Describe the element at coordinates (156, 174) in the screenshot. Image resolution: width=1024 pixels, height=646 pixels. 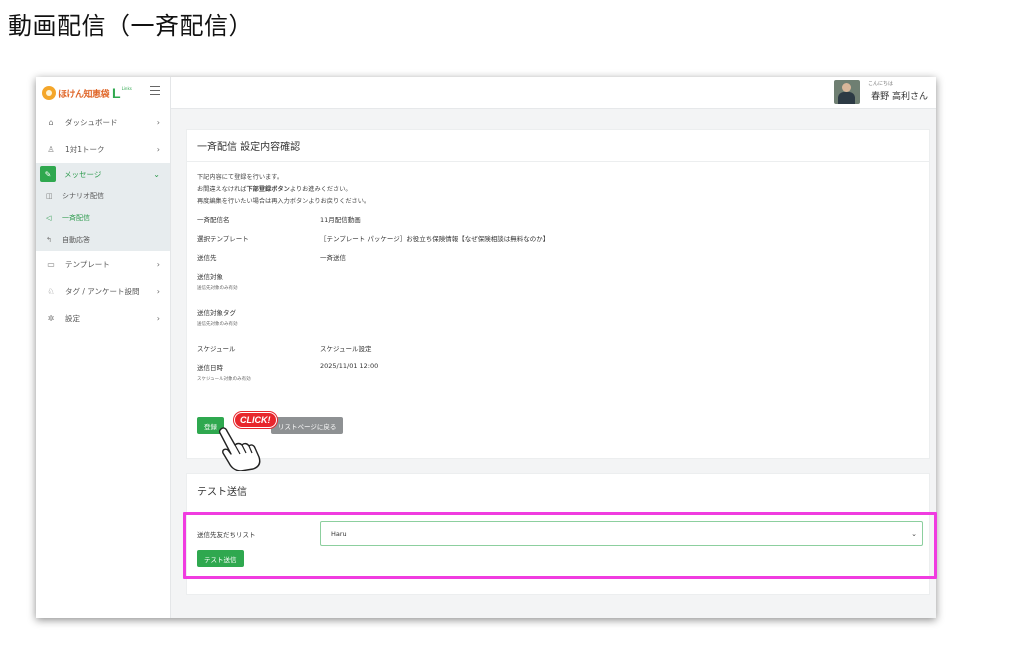
I see `chevron-down-icon: ⌄` at that location.